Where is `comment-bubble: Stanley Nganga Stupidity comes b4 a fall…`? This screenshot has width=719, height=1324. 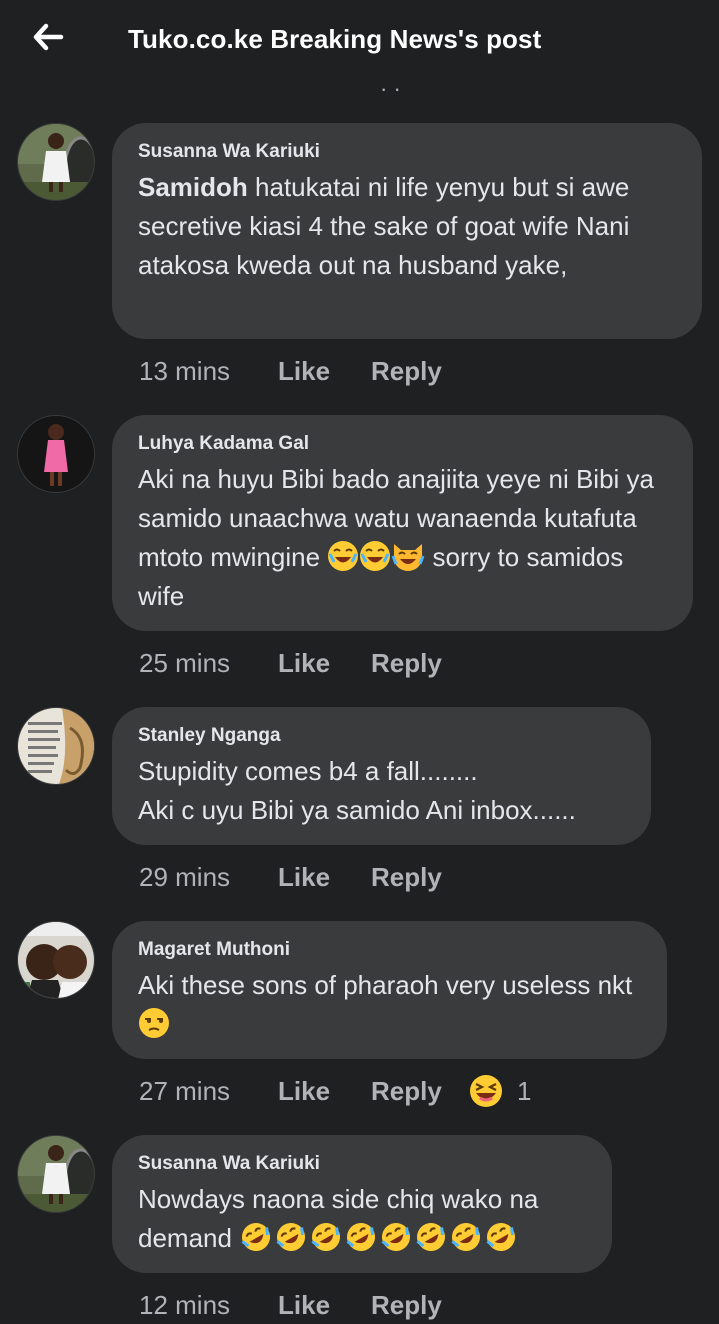
comment-bubble: Stanley Nganga Stupidity comes b4 a fall… is located at coordinates (381, 776).